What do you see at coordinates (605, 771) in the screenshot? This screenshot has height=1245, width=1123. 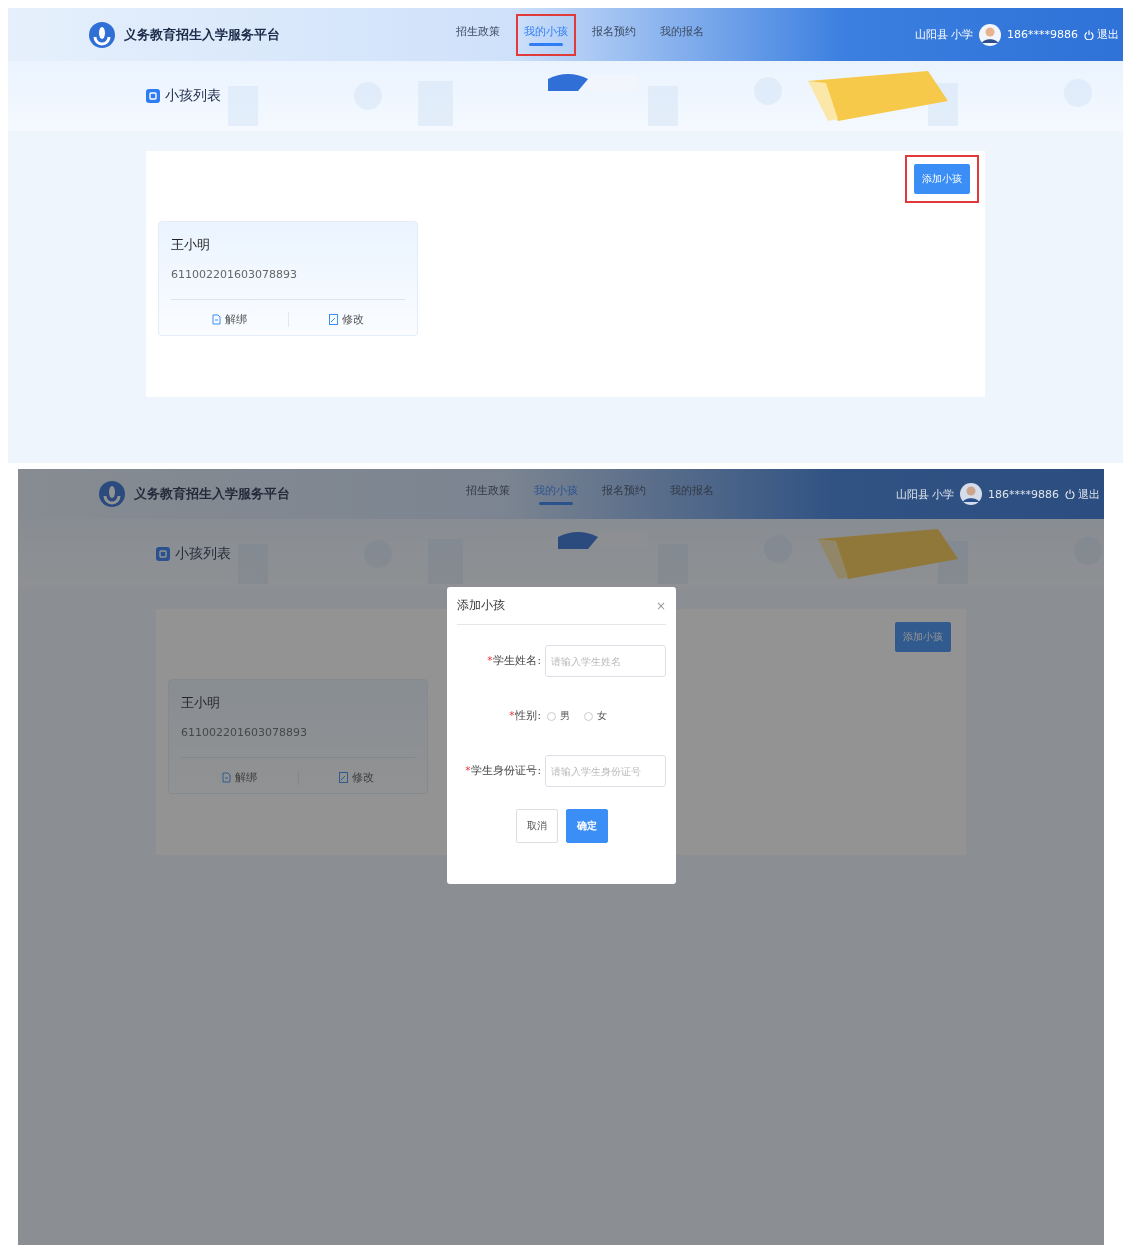 I see `input-field: 请输入学生身份证号` at bounding box center [605, 771].